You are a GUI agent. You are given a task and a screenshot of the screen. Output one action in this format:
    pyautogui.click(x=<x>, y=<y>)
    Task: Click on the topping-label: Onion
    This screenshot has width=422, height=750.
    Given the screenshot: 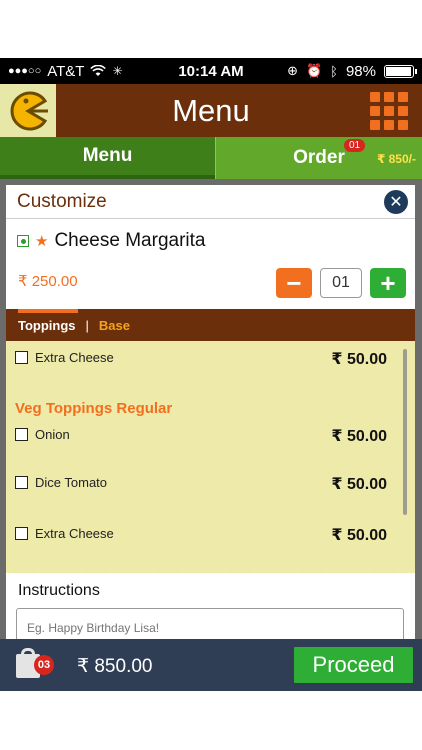 What is the action you would take?
    pyautogui.click(x=52, y=434)
    